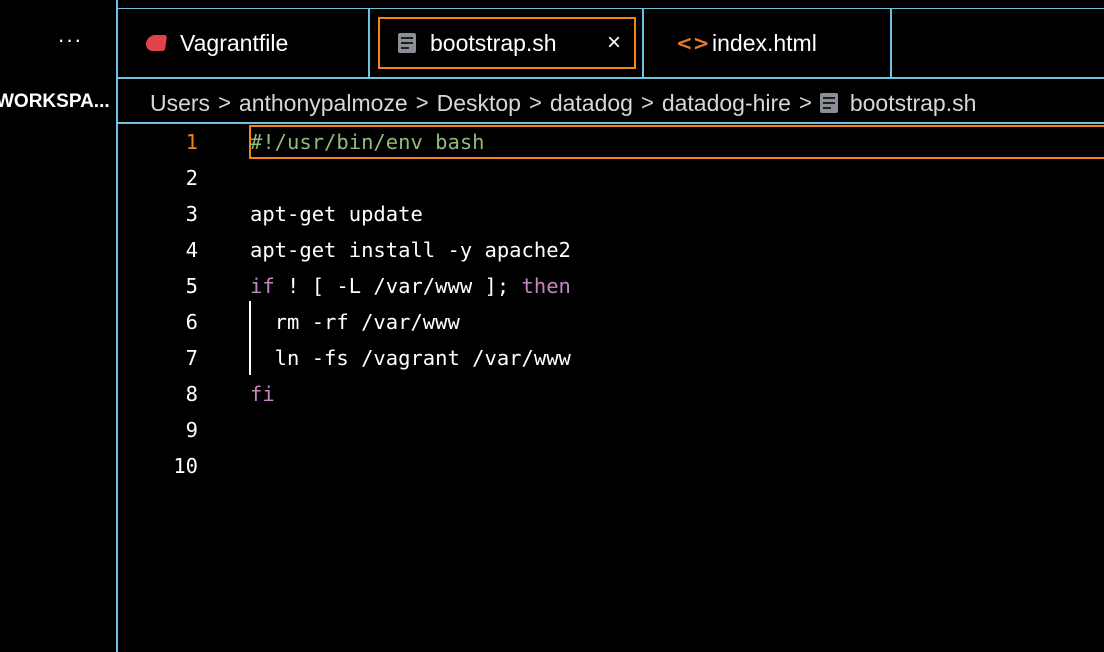 This screenshot has height=652, width=1104. What do you see at coordinates (611, 178) in the screenshot?
I see `code-line: 2` at bounding box center [611, 178].